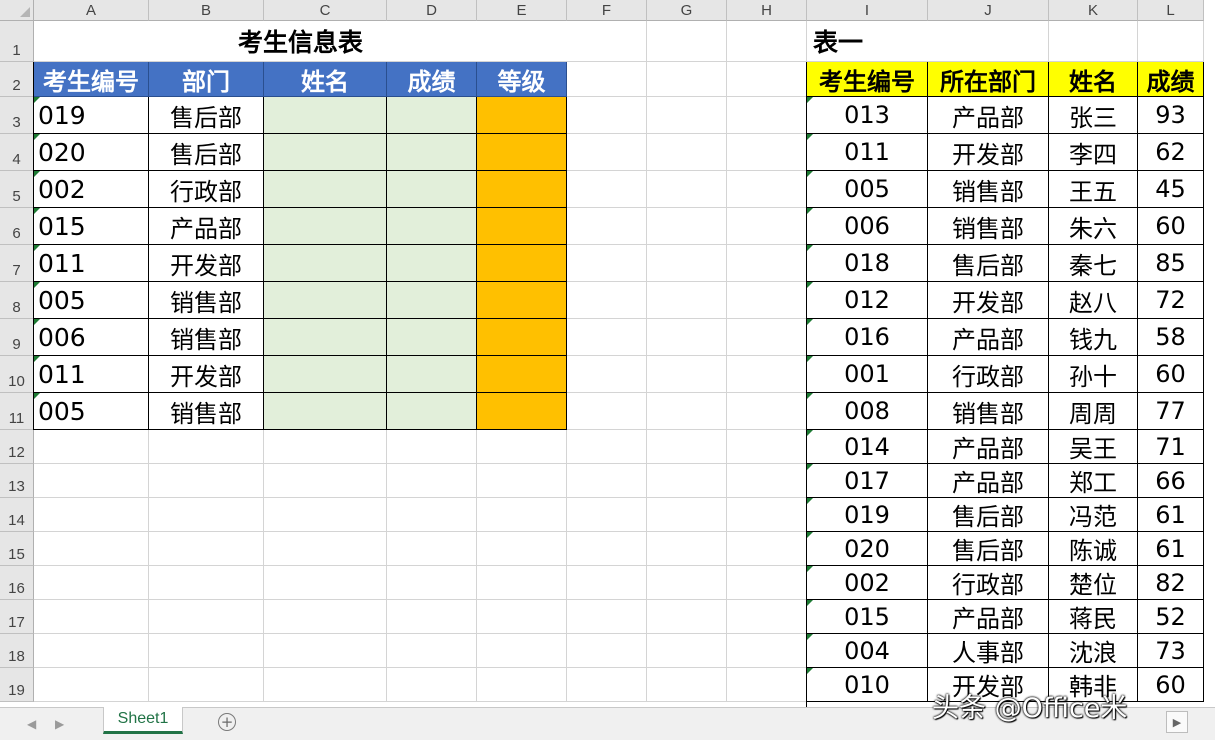 The image size is (1215, 740). I want to click on column-header-h: H, so click(767, 10).